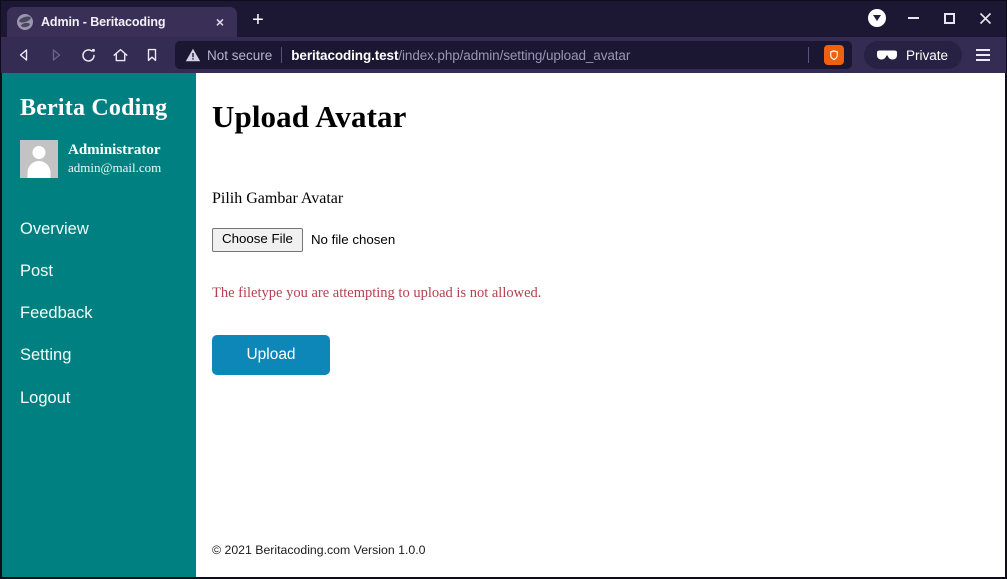 This screenshot has height=579, width=1007. I want to click on tab-title: Admin - Beritacoding, so click(103, 22).